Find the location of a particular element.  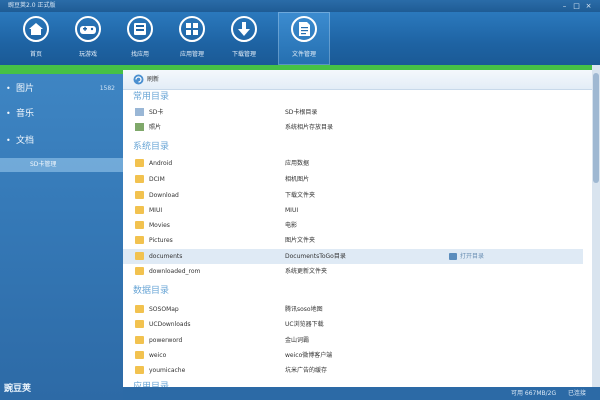

minimize-icon: – is located at coordinates (564, 6).